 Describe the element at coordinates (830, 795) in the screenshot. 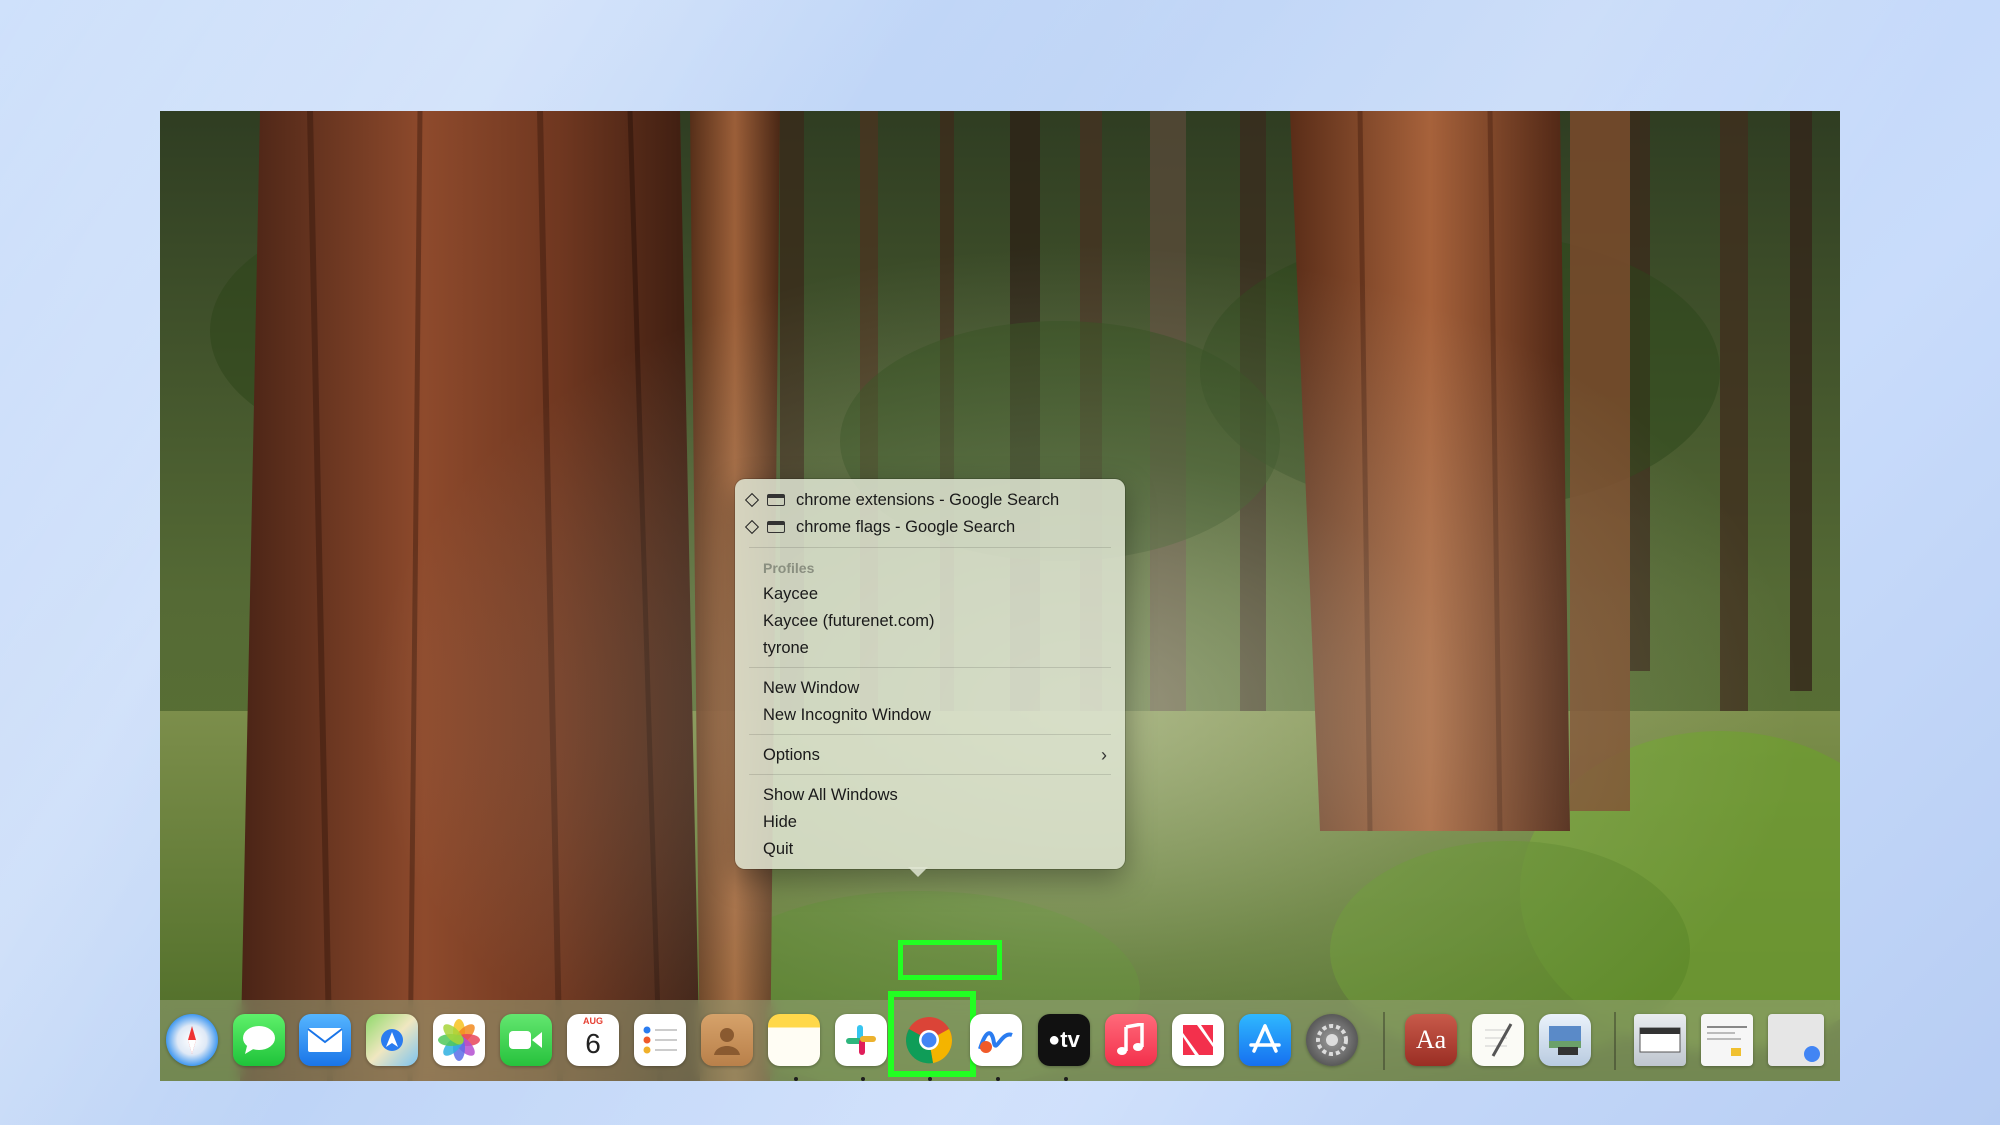

I see `menu-item-show-all-windows: Show All Windows` at that location.